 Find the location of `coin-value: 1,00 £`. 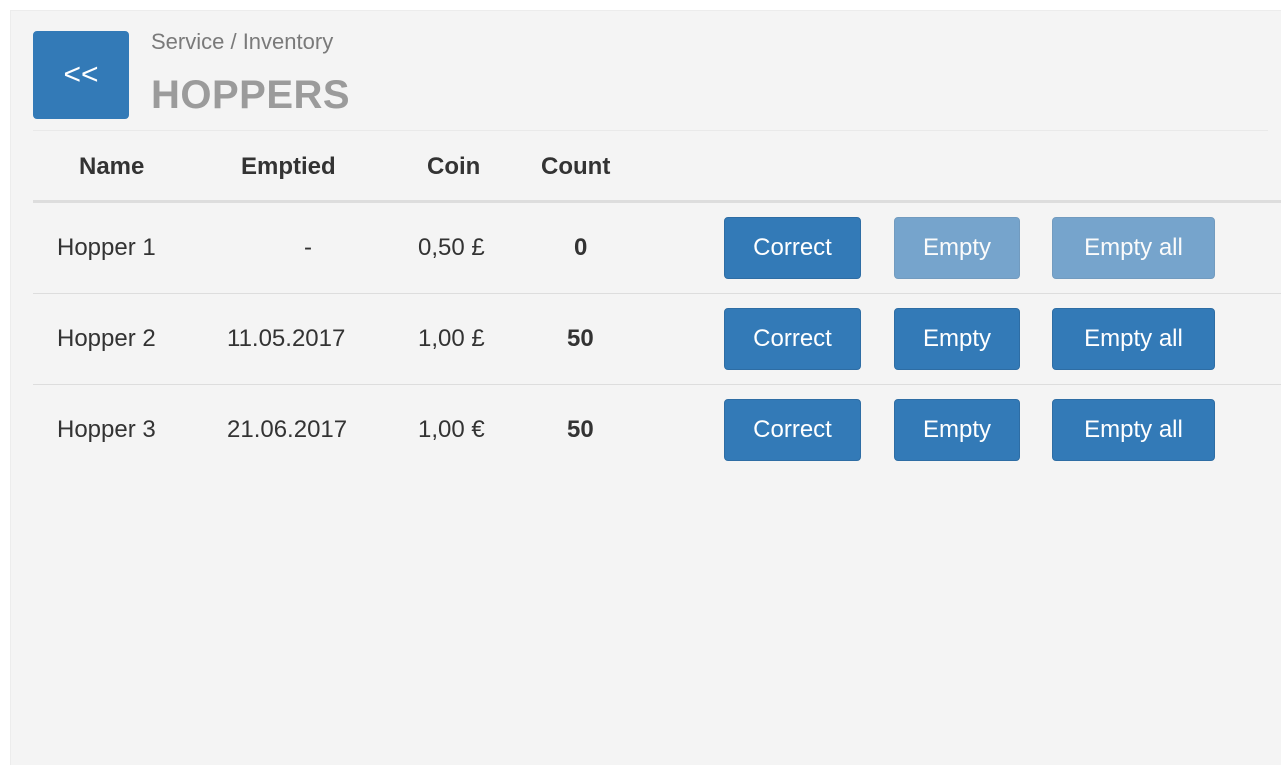

coin-value: 1,00 £ is located at coordinates (451, 338).